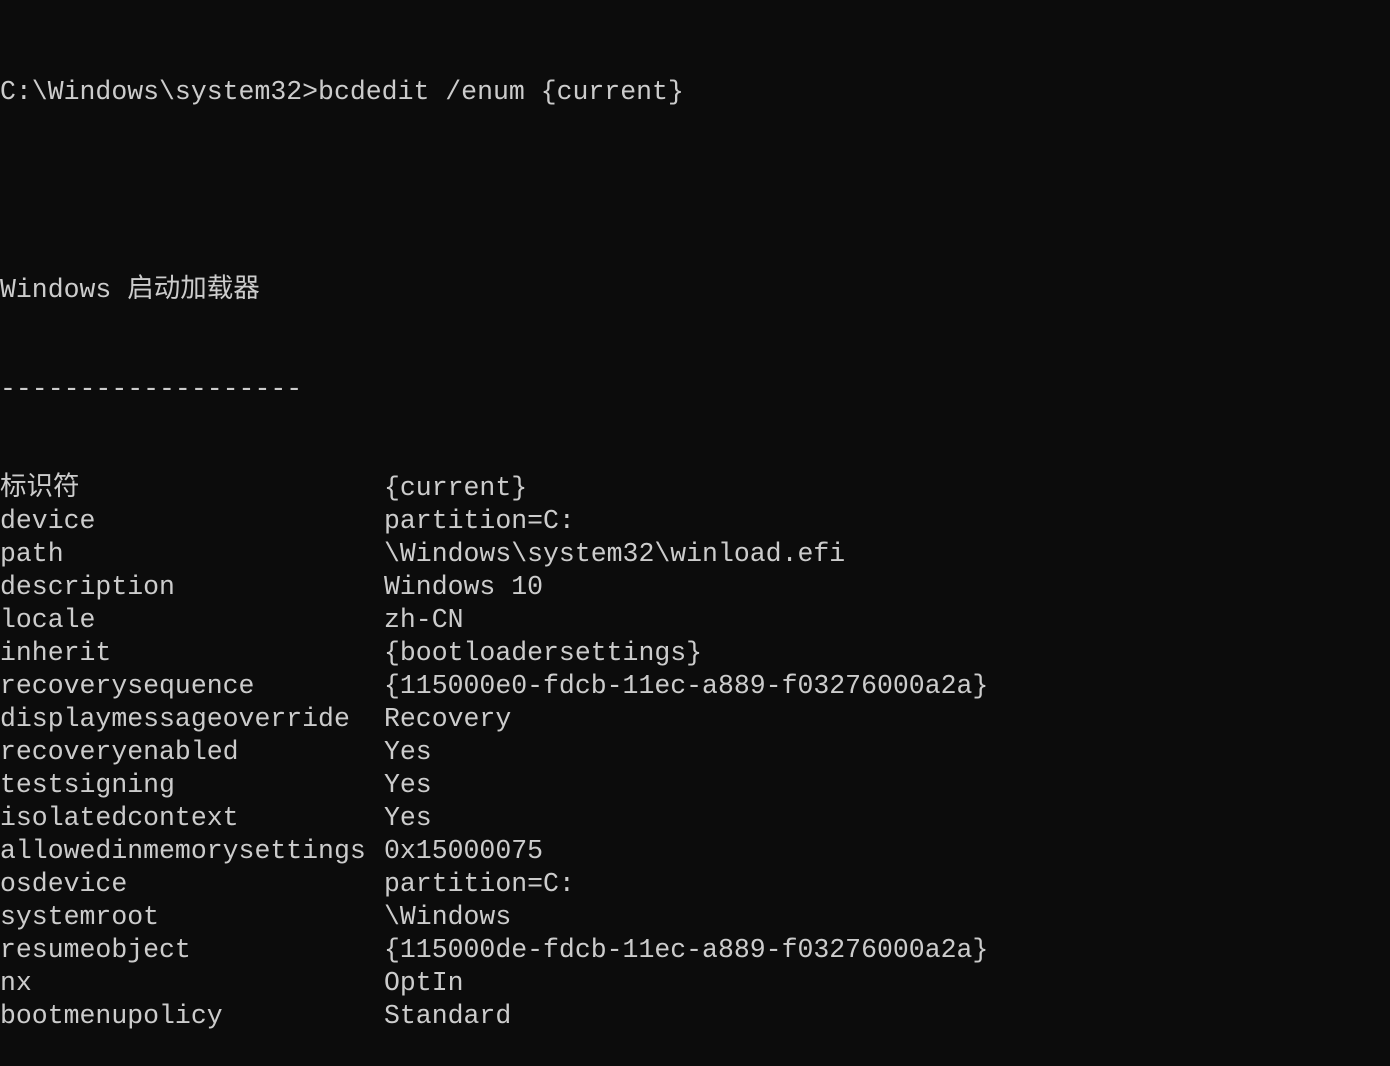  What do you see at coordinates (686, 686) in the screenshot?
I see `entry-value: {115000e0-fdcb-11ec-a889-f03276000a2a}` at bounding box center [686, 686].